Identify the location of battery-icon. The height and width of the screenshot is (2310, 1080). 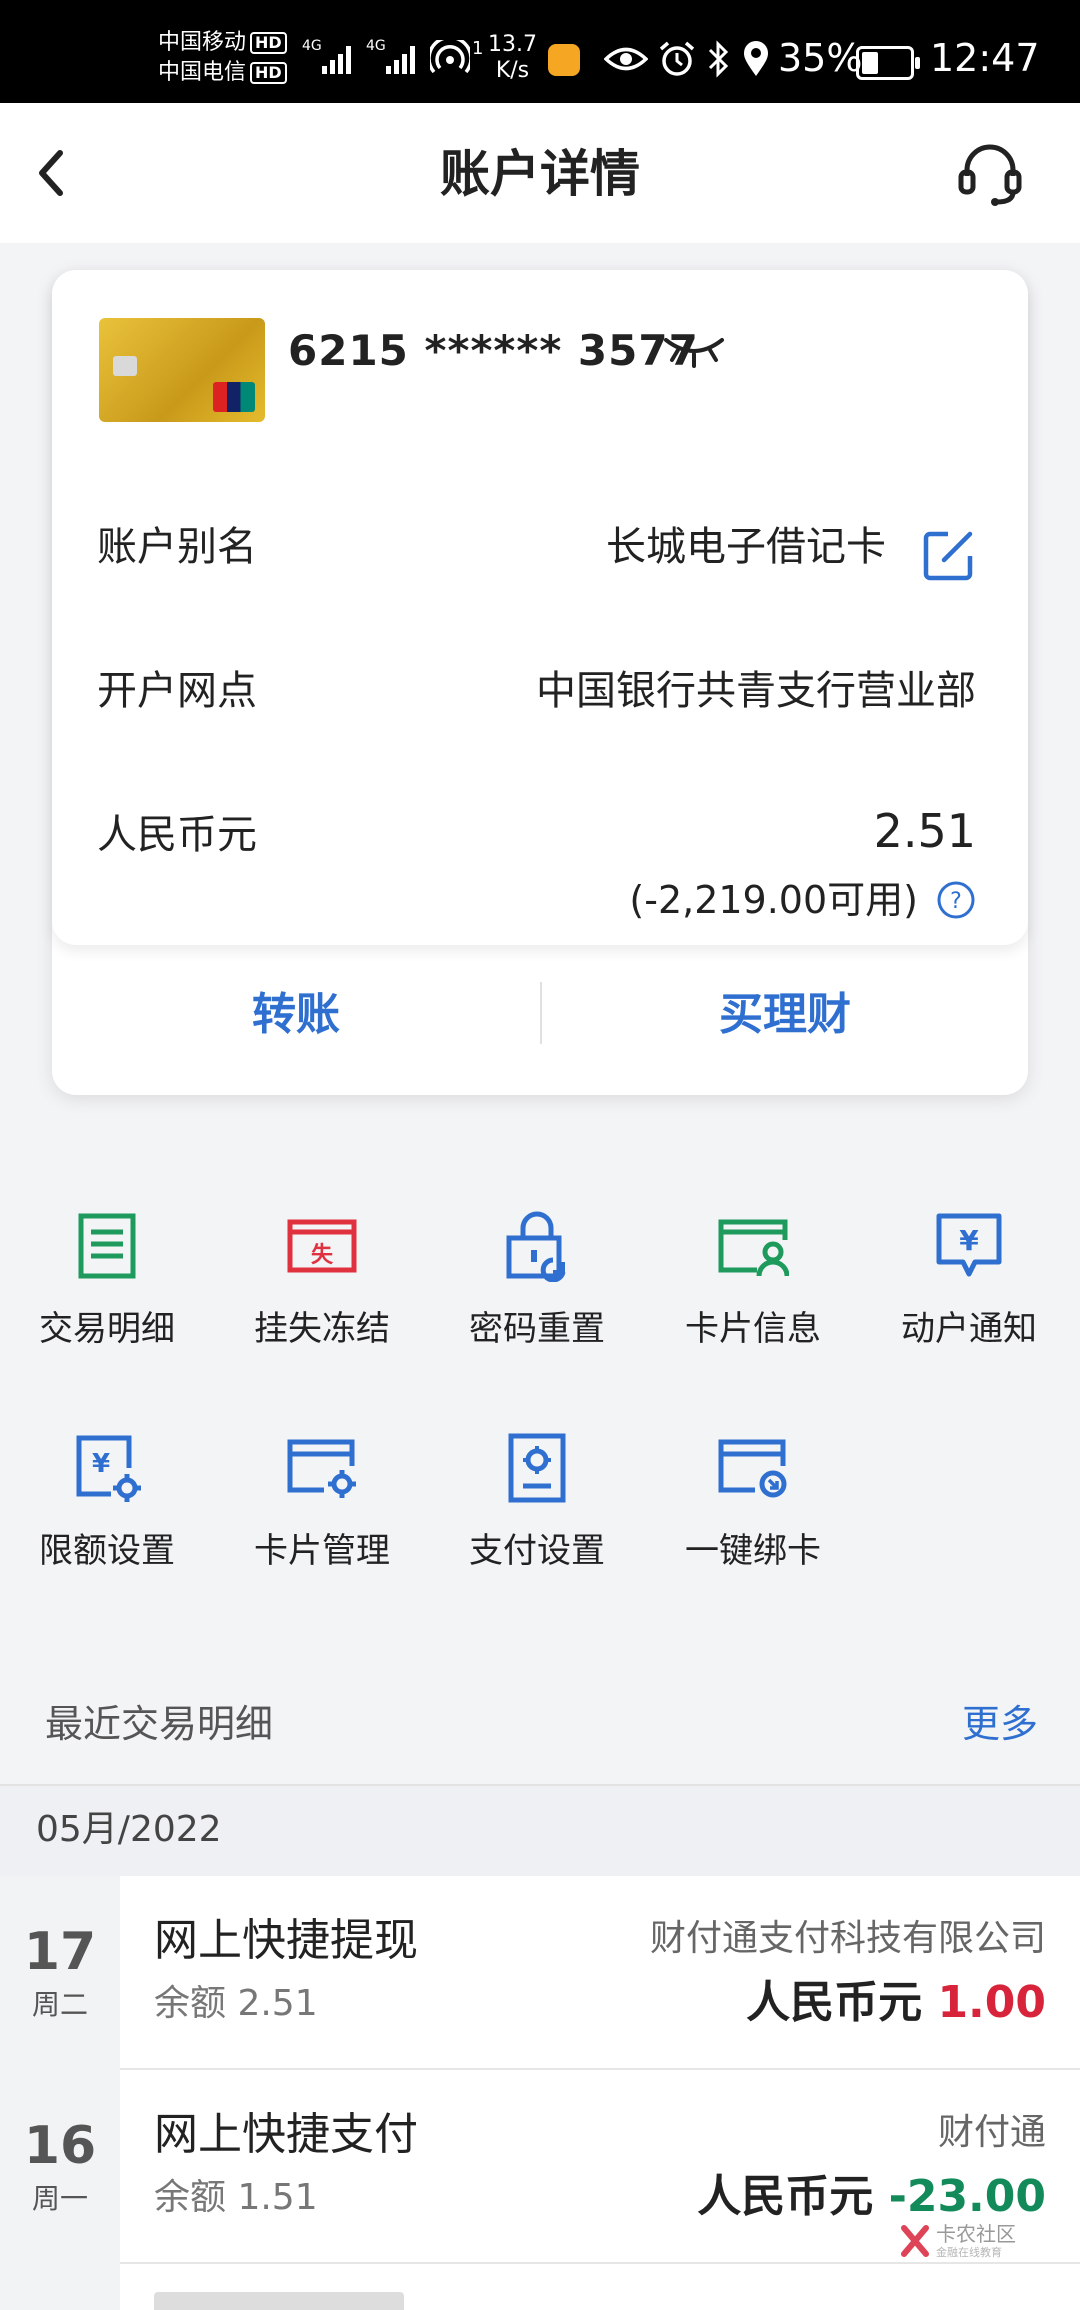
(888, 63).